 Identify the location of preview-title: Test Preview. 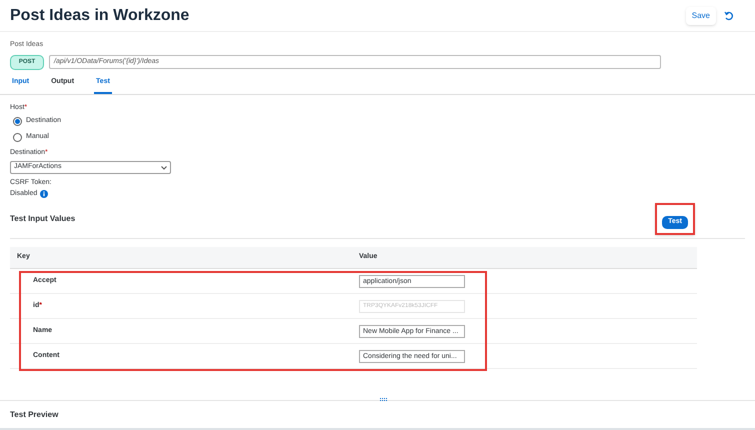
(34, 414).